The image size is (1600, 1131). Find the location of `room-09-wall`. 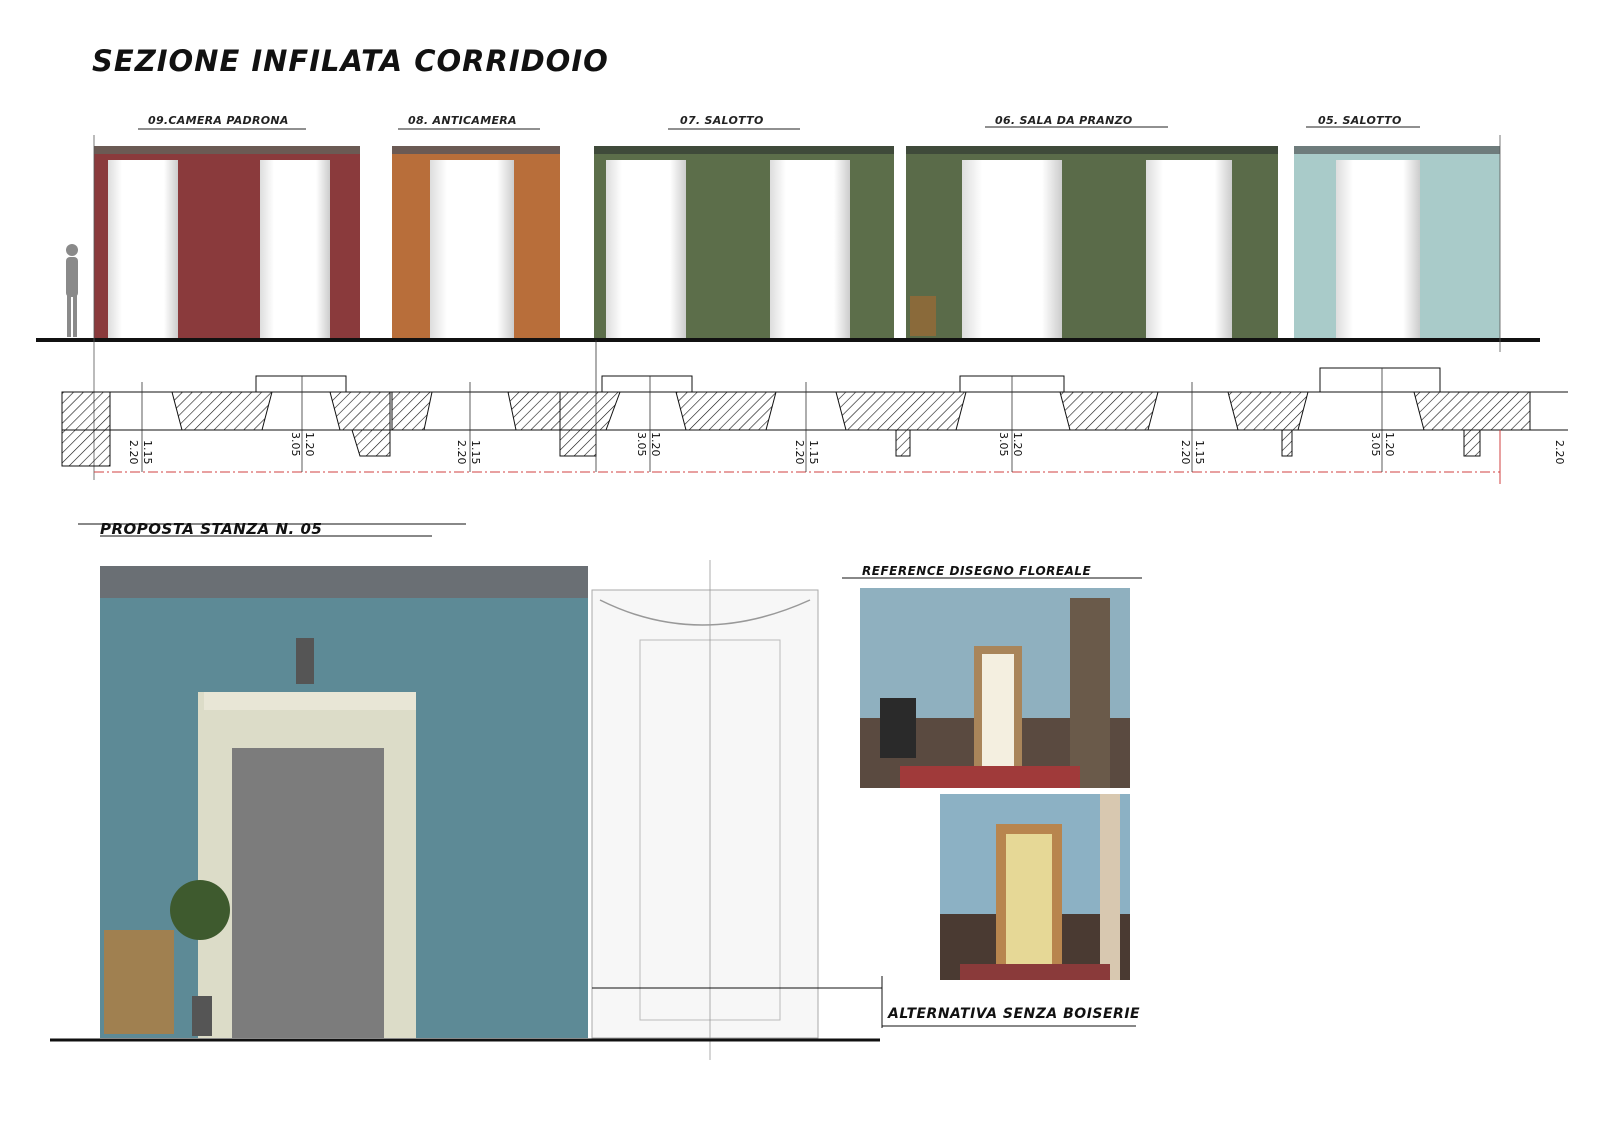

room-09-wall is located at coordinates (227, 243).